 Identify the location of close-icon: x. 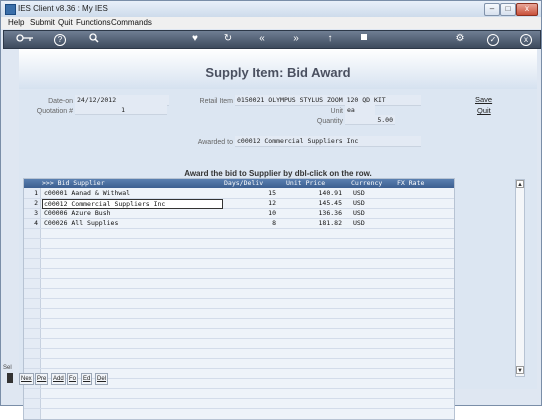
(526, 40).